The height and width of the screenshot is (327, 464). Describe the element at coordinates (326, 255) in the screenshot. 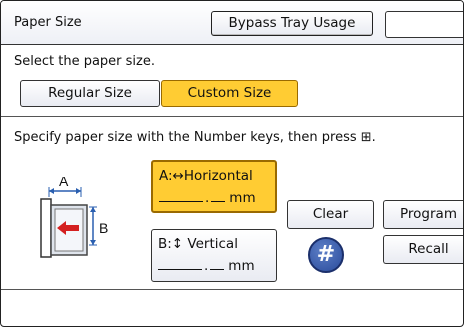

I see `hash-key-icon: #` at that location.